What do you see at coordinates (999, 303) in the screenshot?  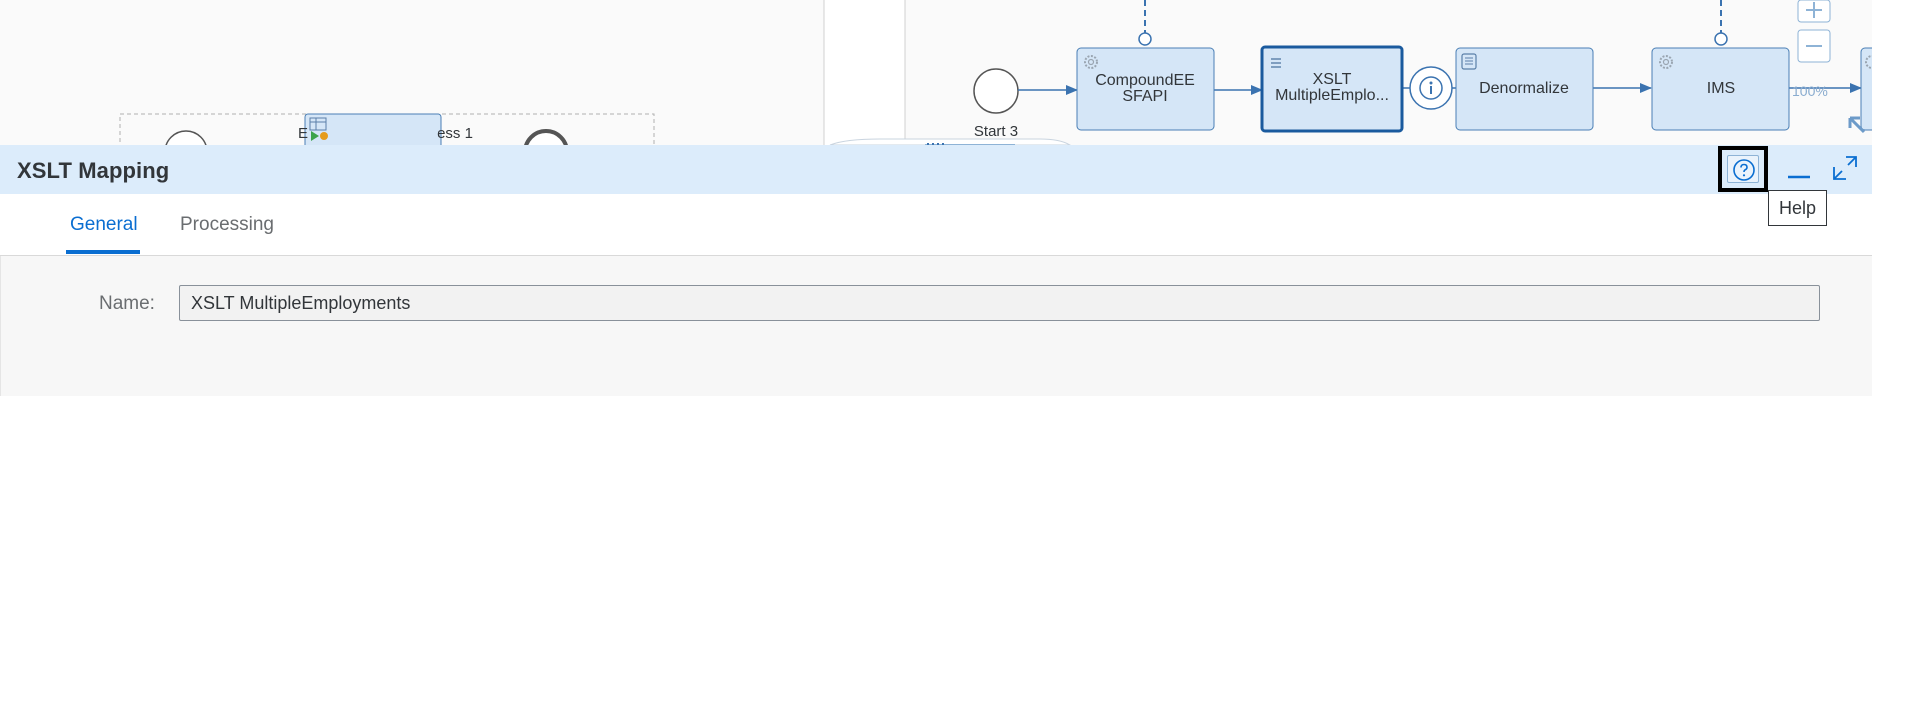 I see `name-field` at bounding box center [999, 303].